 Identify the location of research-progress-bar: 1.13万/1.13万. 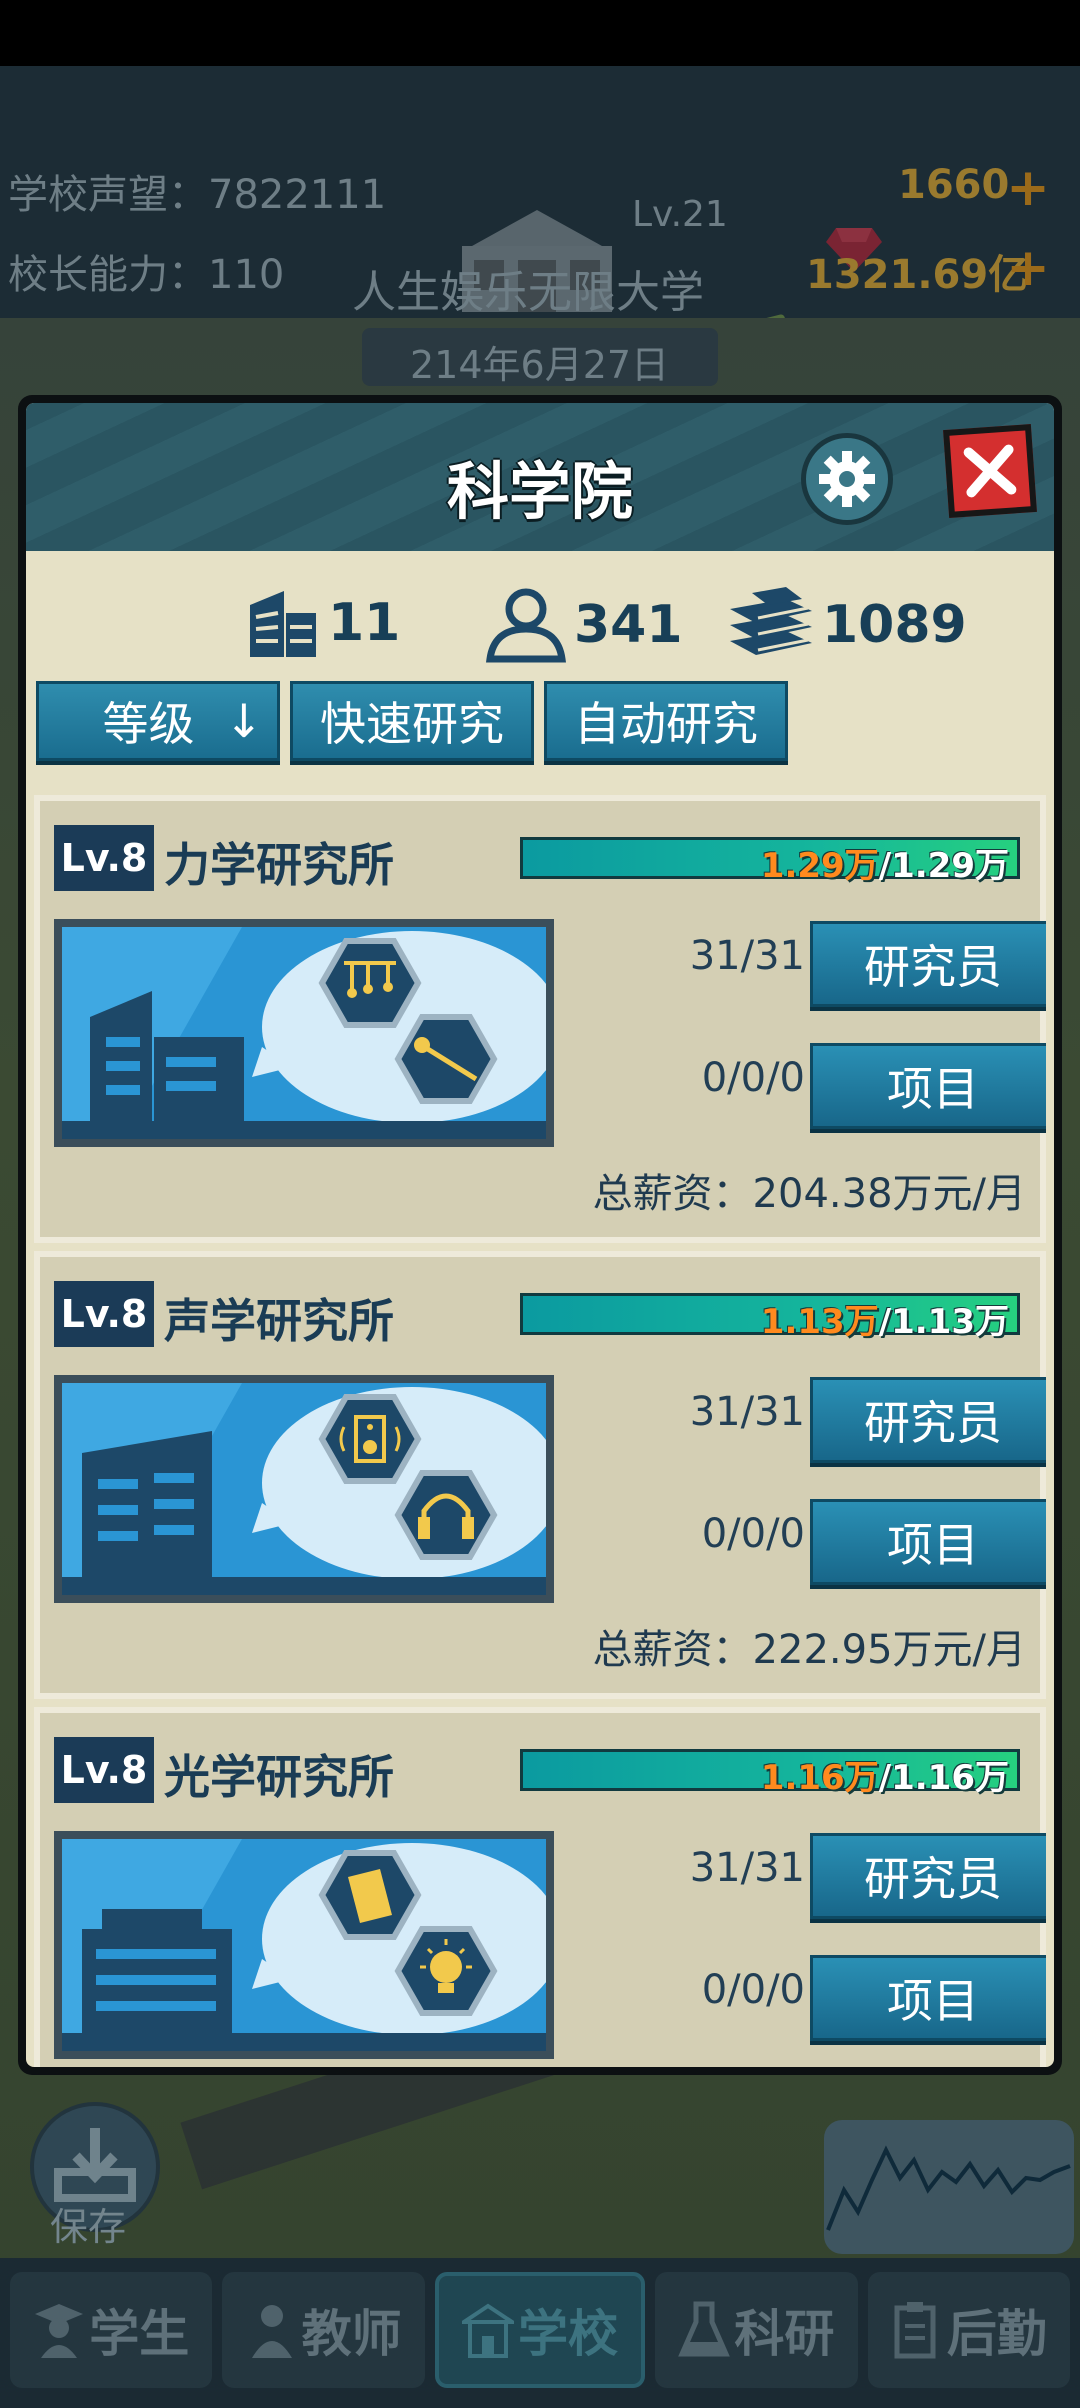
(770, 1317).